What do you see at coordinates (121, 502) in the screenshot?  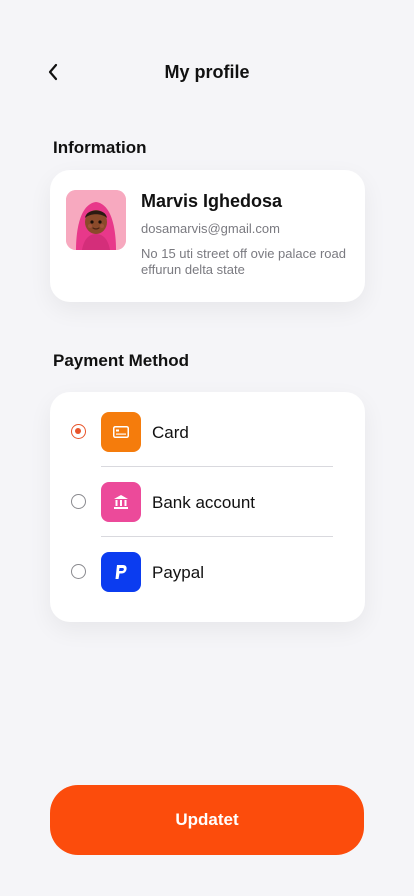 I see `bank-icon` at bounding box center [121, 502].